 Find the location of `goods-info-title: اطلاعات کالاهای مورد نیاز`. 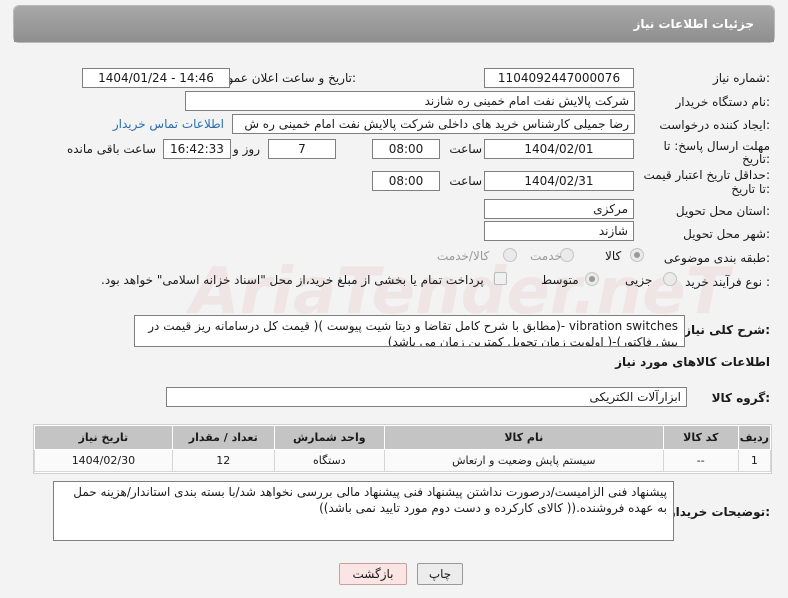

goods-info-title: اطلاعات کالاهای مورد نیاز is located at coordinates (692, 362).